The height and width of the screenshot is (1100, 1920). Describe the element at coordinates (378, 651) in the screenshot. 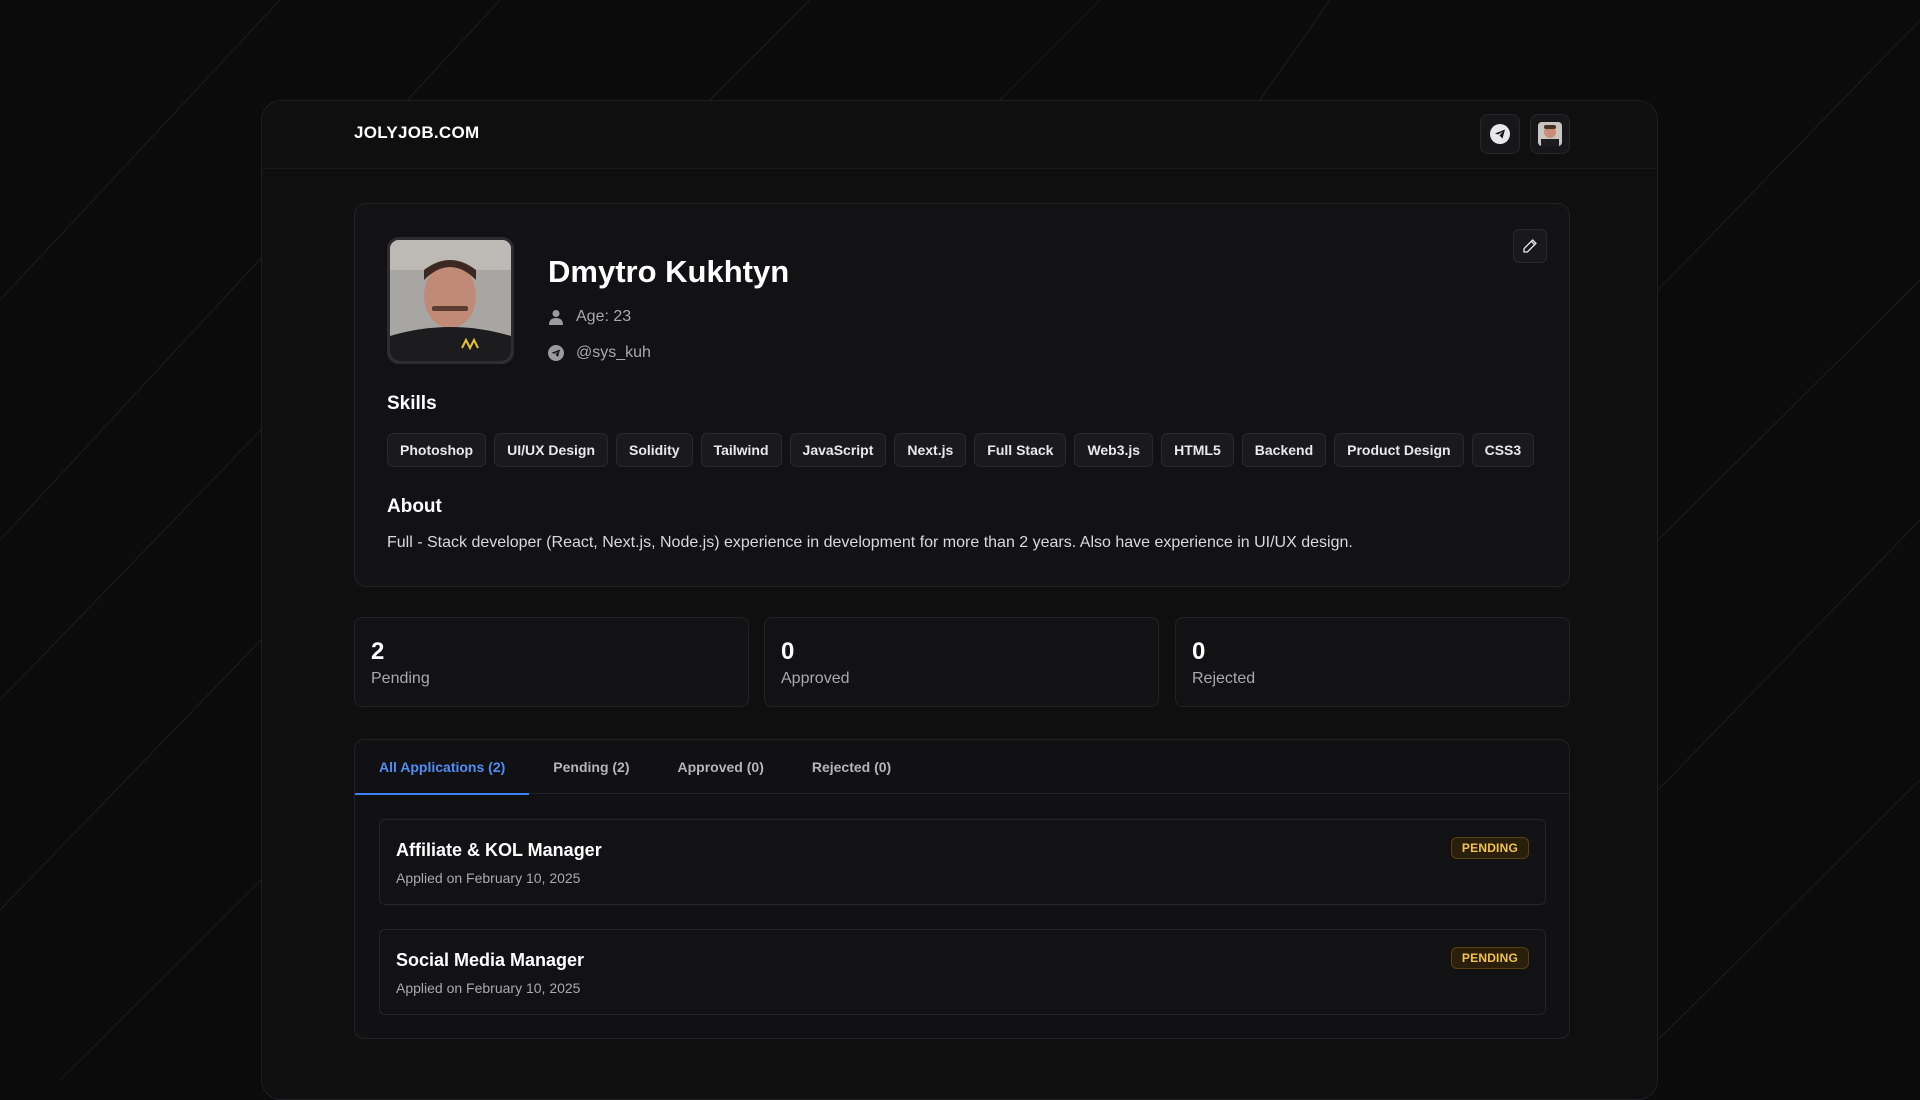

I see `stat-value: 2` at that location.